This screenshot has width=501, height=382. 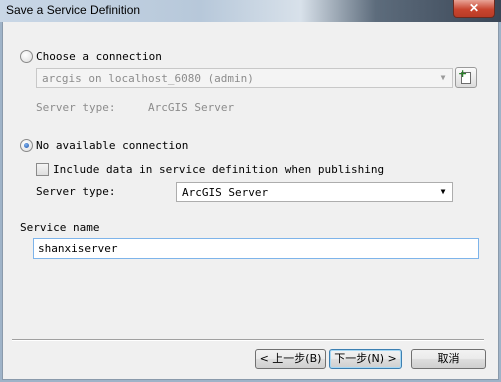 I want to click on cancel-button: 取消, so click(x=448, y=359).